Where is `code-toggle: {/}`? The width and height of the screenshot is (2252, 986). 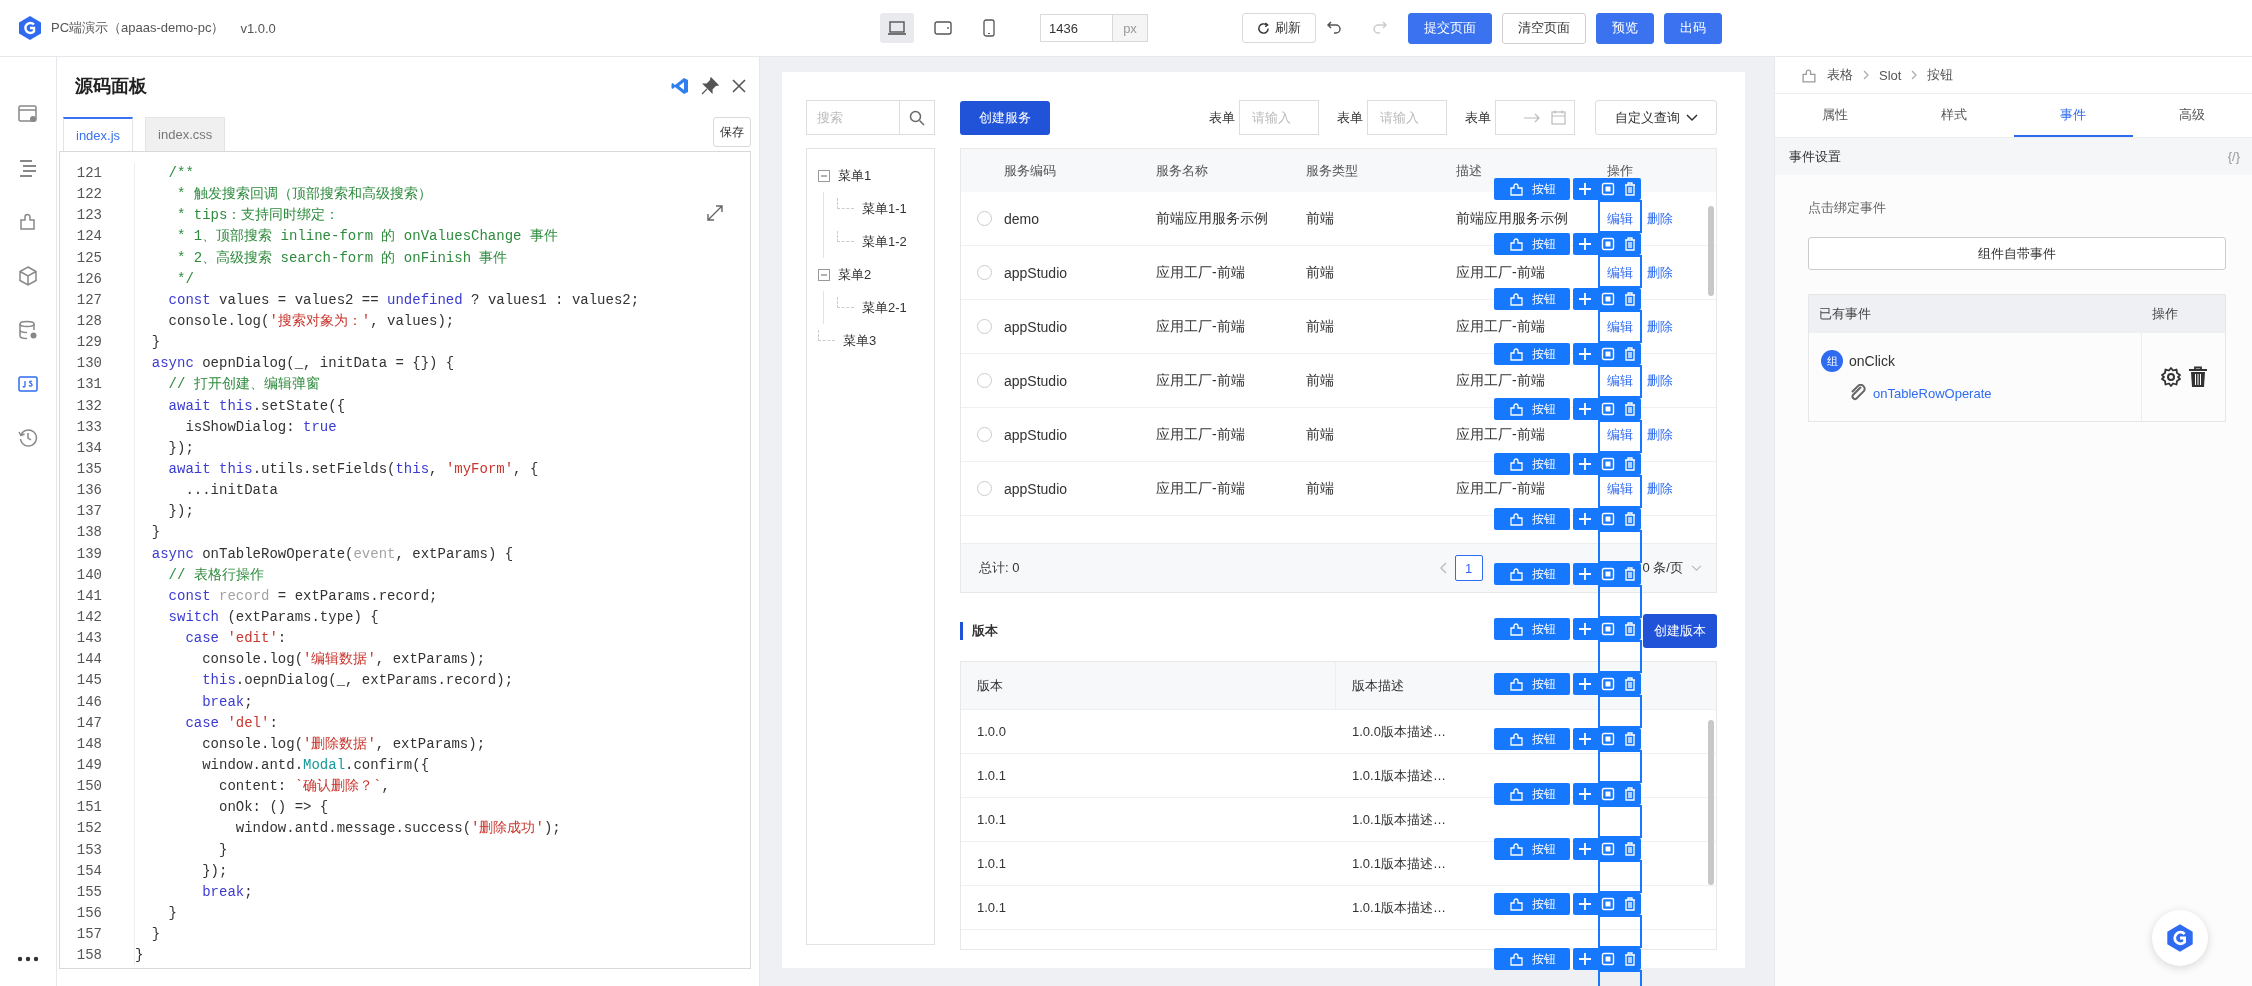 code-toggle: {/} is located at coordinates (2233, 156).